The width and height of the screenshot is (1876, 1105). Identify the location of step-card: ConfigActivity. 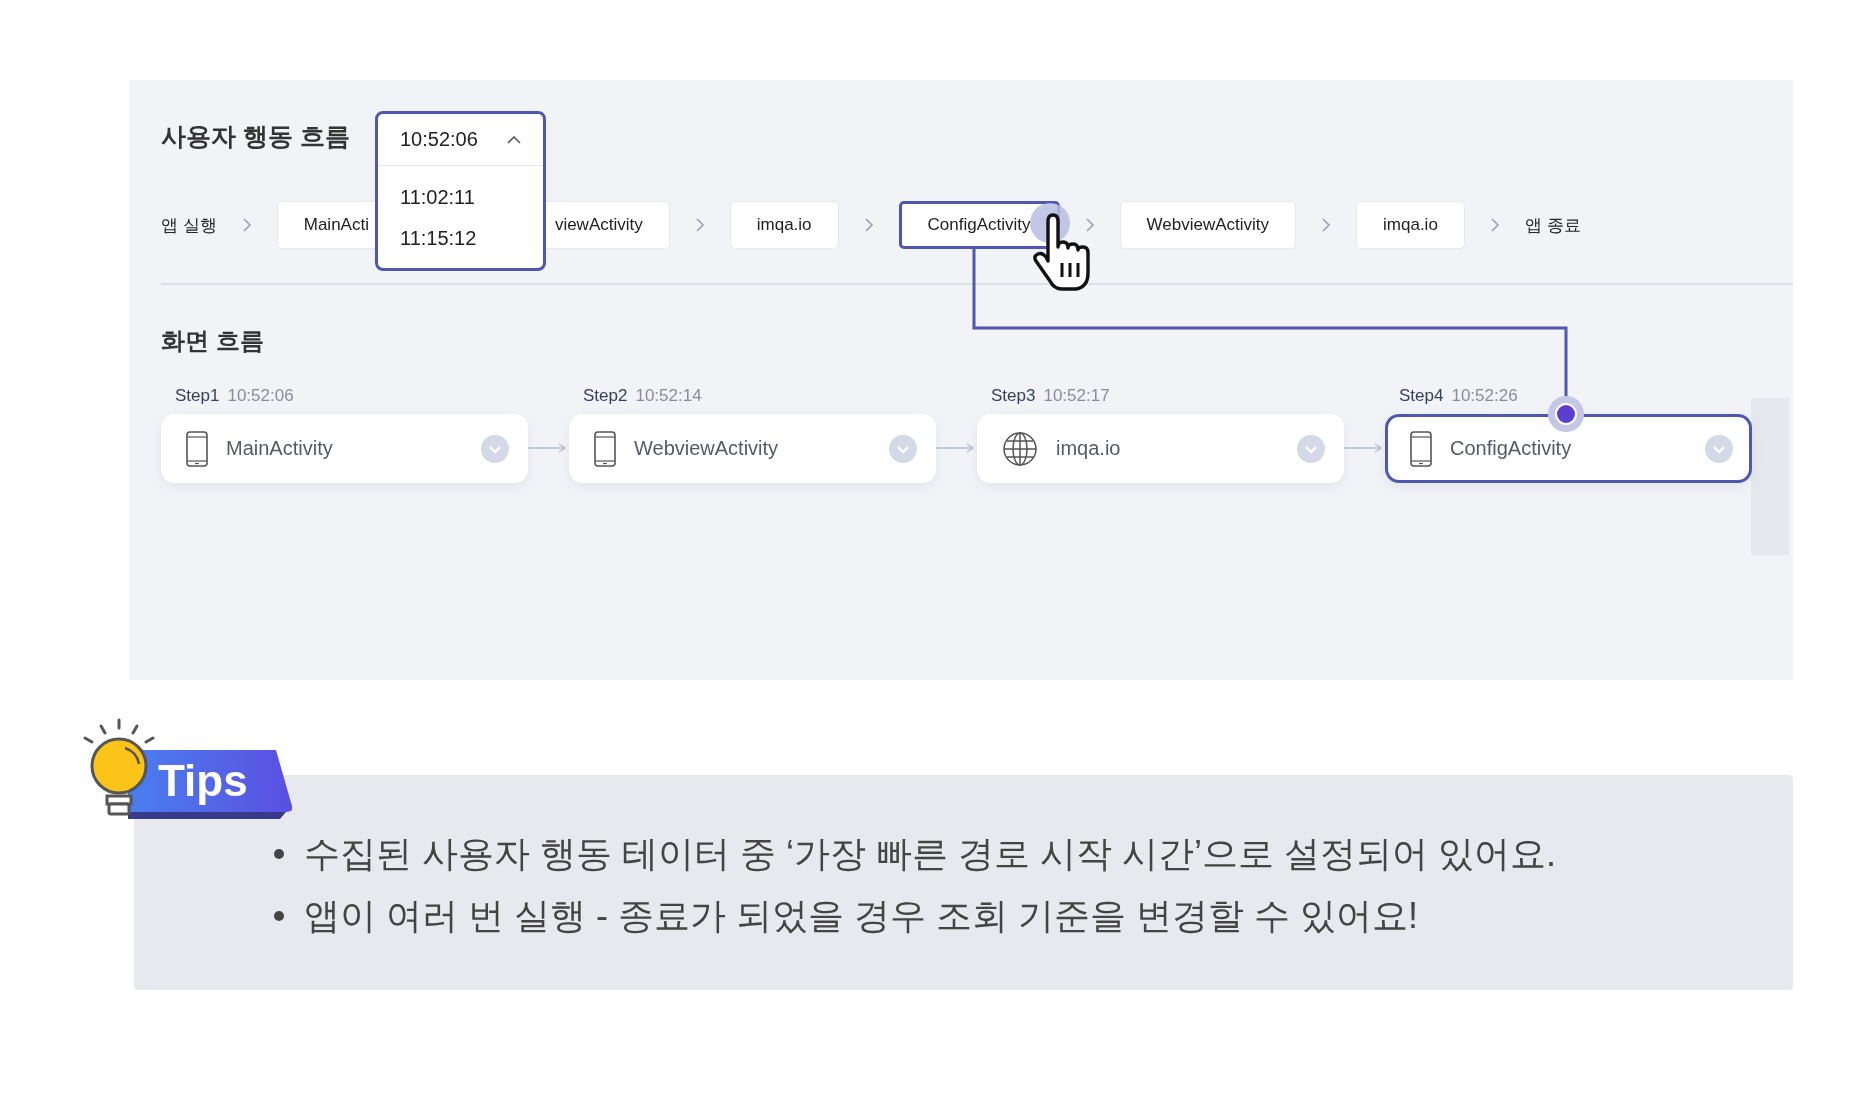
(1568, 448).